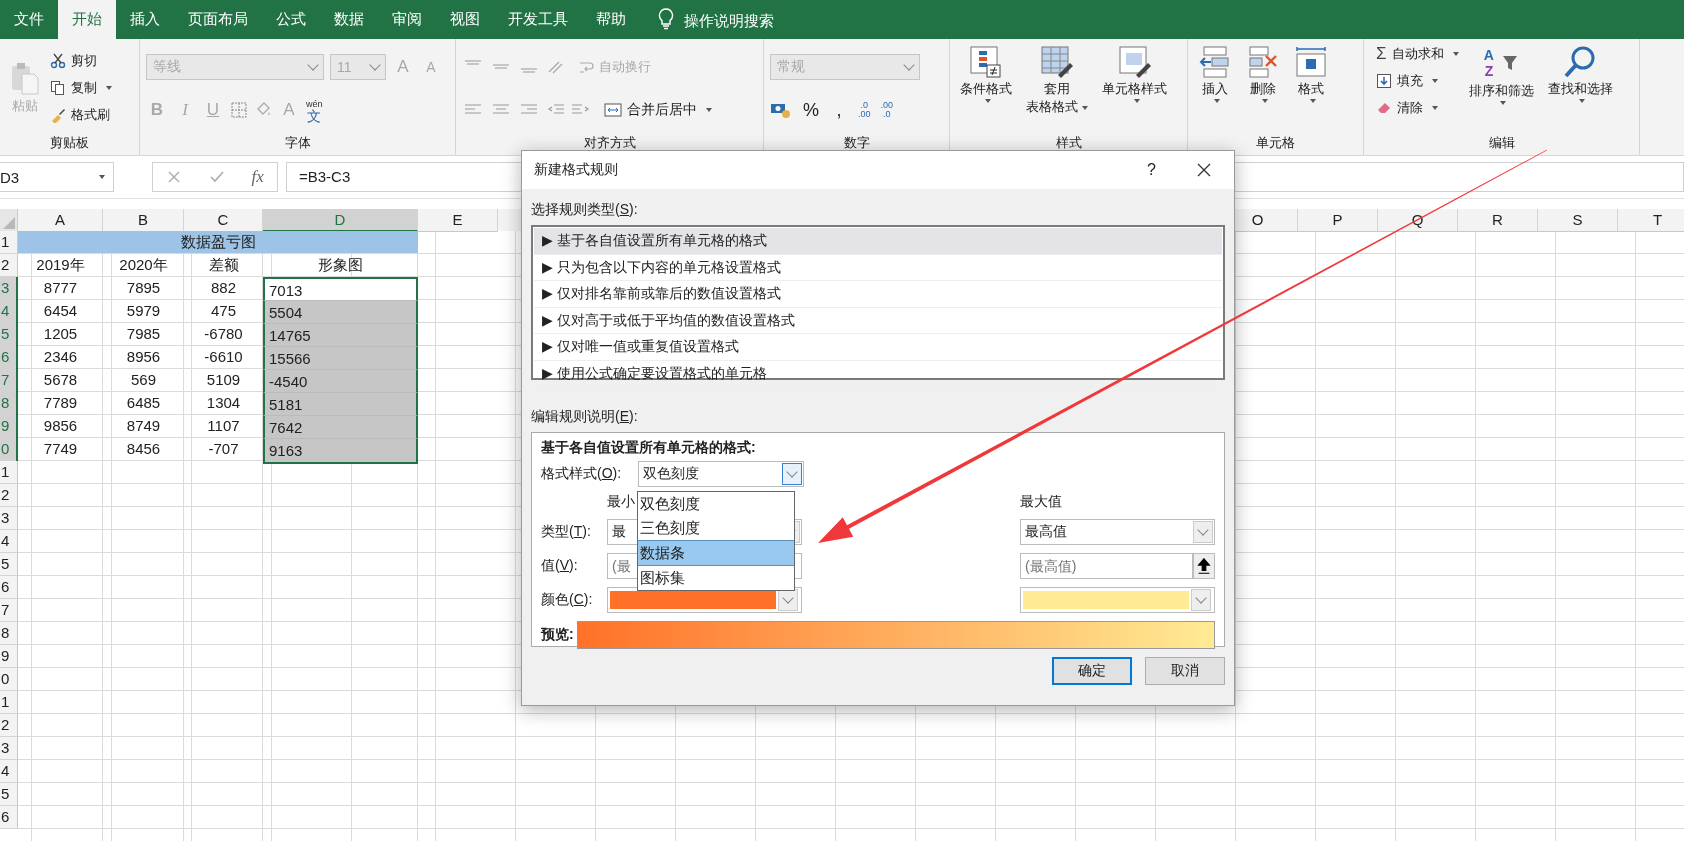 This screenshot has width=1684, height=841. What do you see at coordinates (223, 357) in the screenshot?
I see `table-cell-text: -6610` at bounding box center [223, 357].